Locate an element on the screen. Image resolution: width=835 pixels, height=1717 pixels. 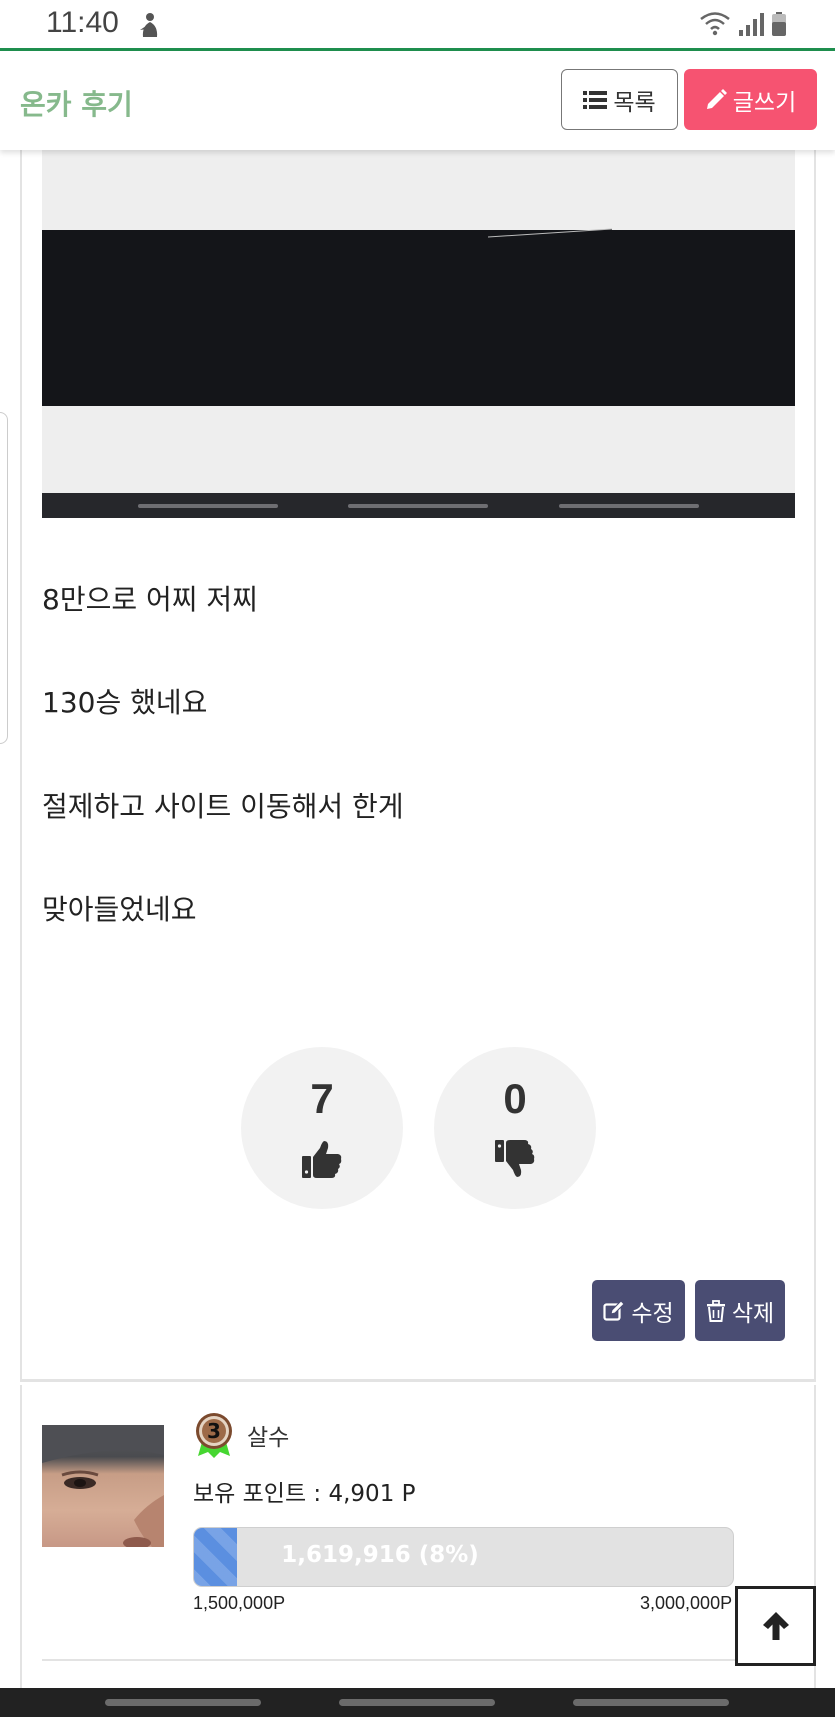
edit-button: 수정 is located at coordinates (638, 1310).